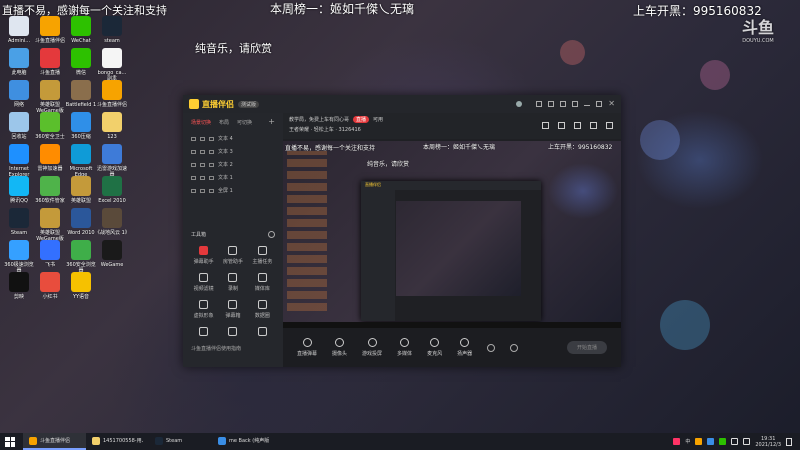 Image resolution: width=800 pixels, height=450 pixels. I want to click on desktop-icon: 雷神加速器, so click(50, 158).